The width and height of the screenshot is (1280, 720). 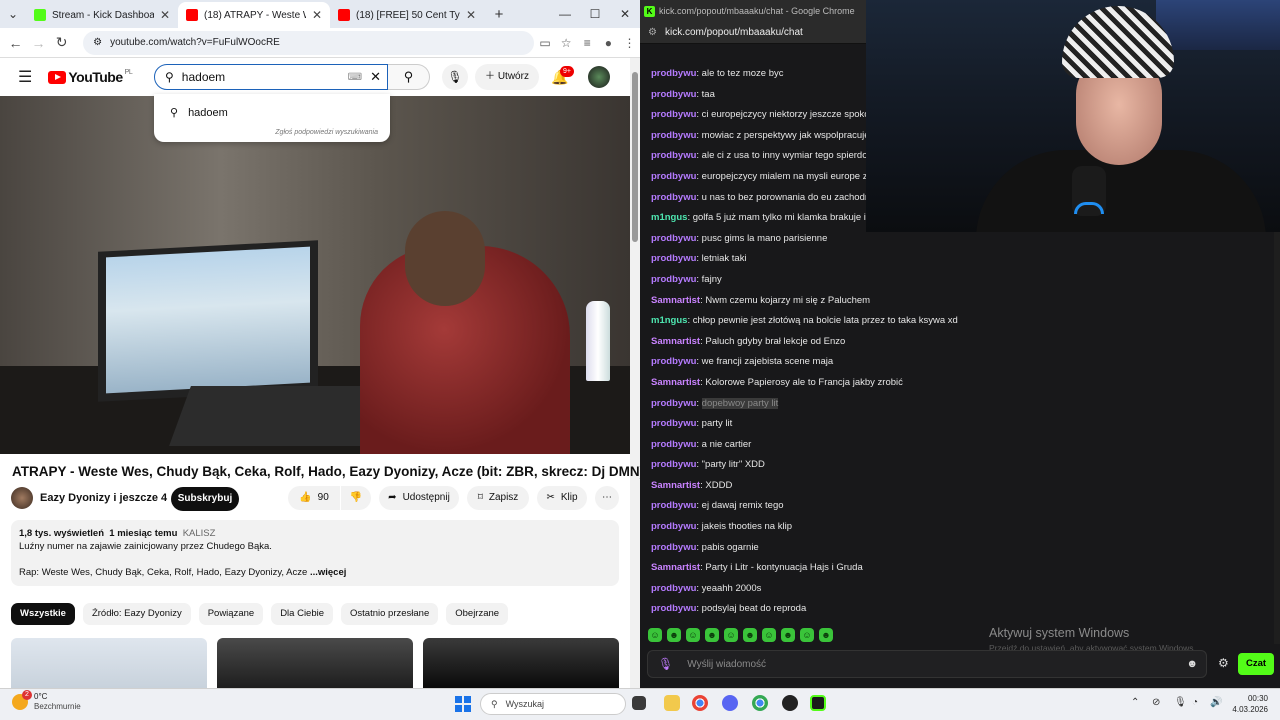 What do you see at coordinates (599, 77) in the screenshot?
I see `avatar` at bounding box center [599, 77].